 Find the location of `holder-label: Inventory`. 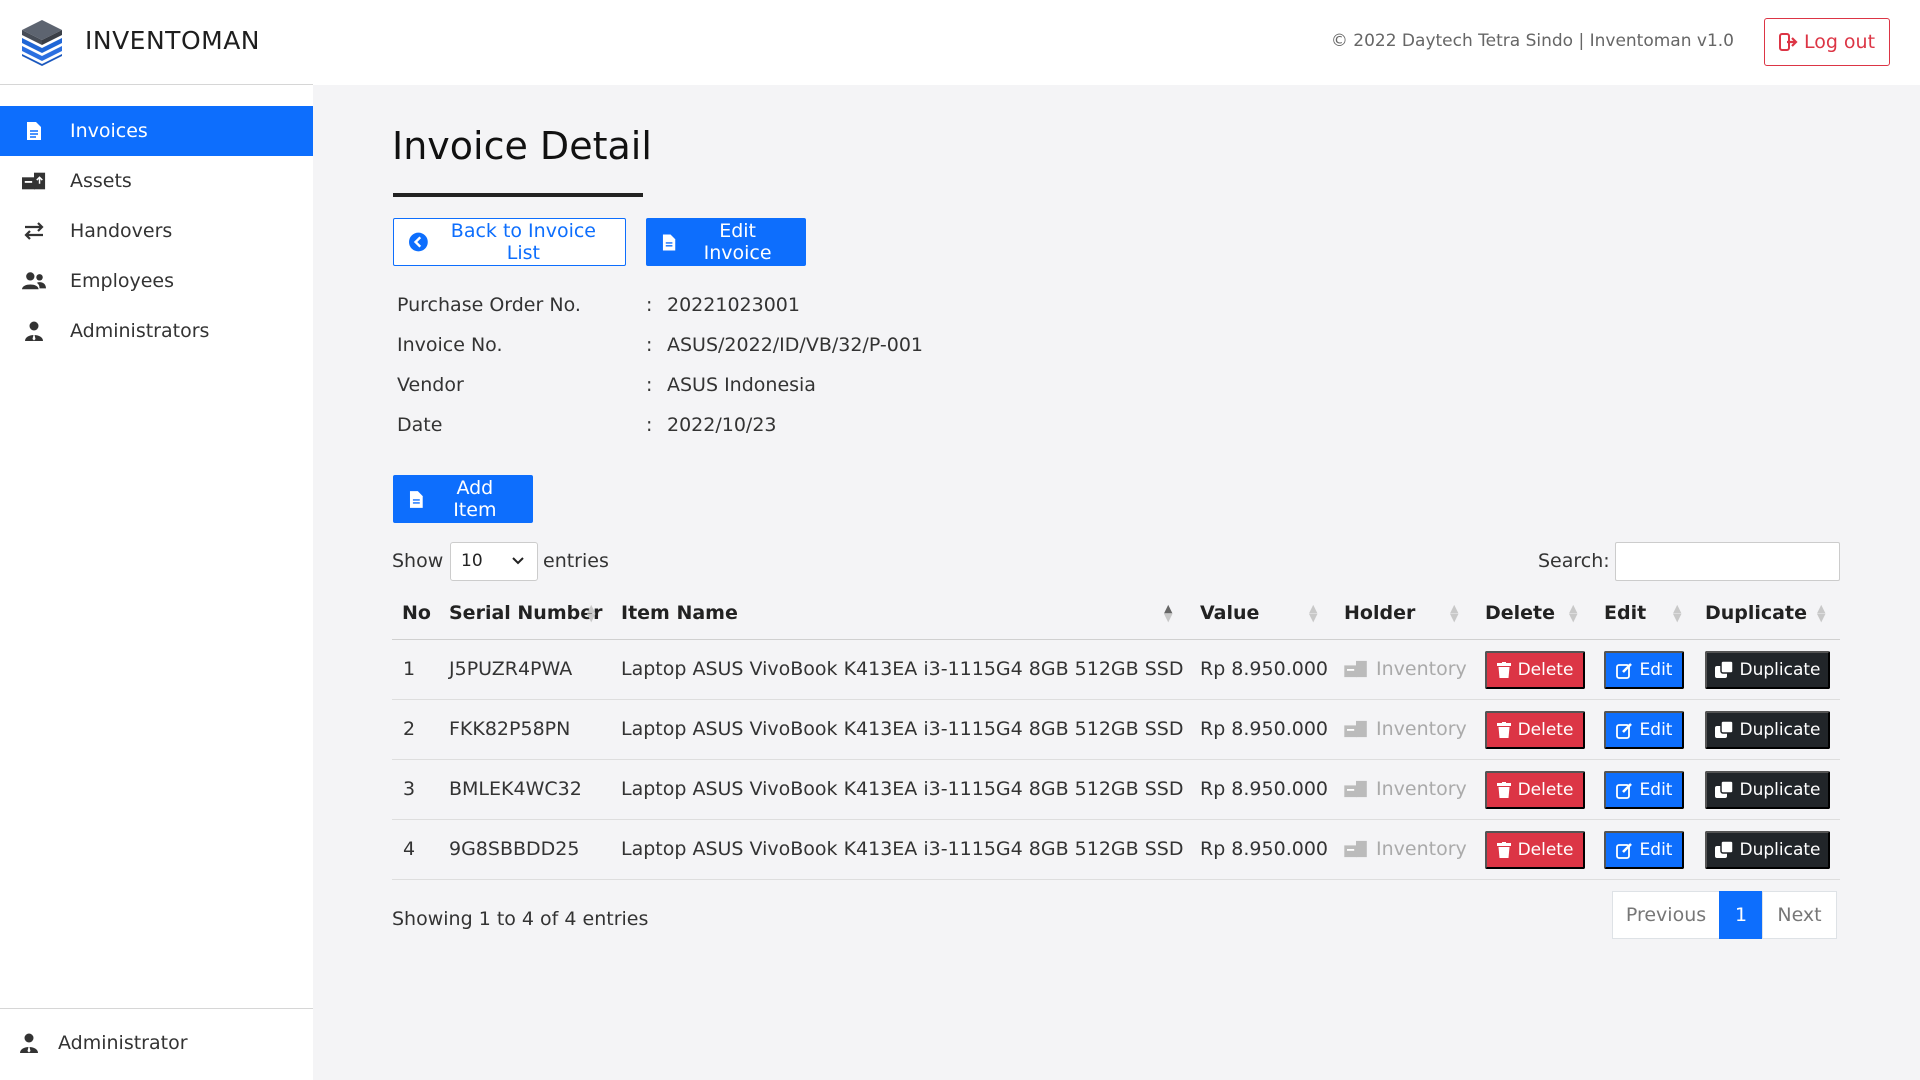

holder-label: Inventory is located at coordinates (1421, 729).